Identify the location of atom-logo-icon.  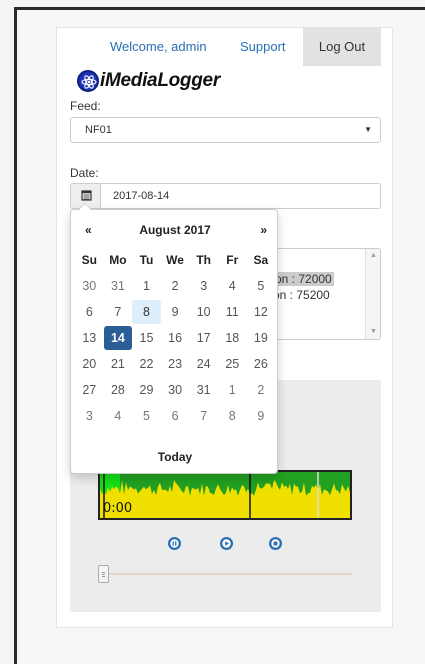
(88, 81).